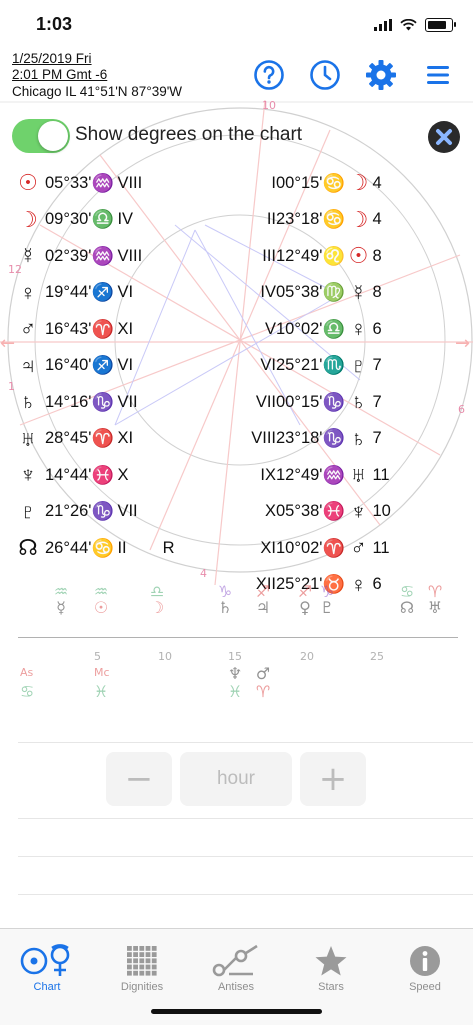  Describe the element at coordinates (358, 182) in the screenshot. I see `house-ruler-glyph: ☽` at that location.